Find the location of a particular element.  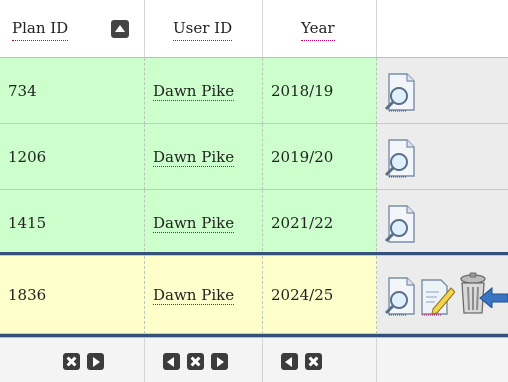

pager-year is located at coordinates (320, 360).